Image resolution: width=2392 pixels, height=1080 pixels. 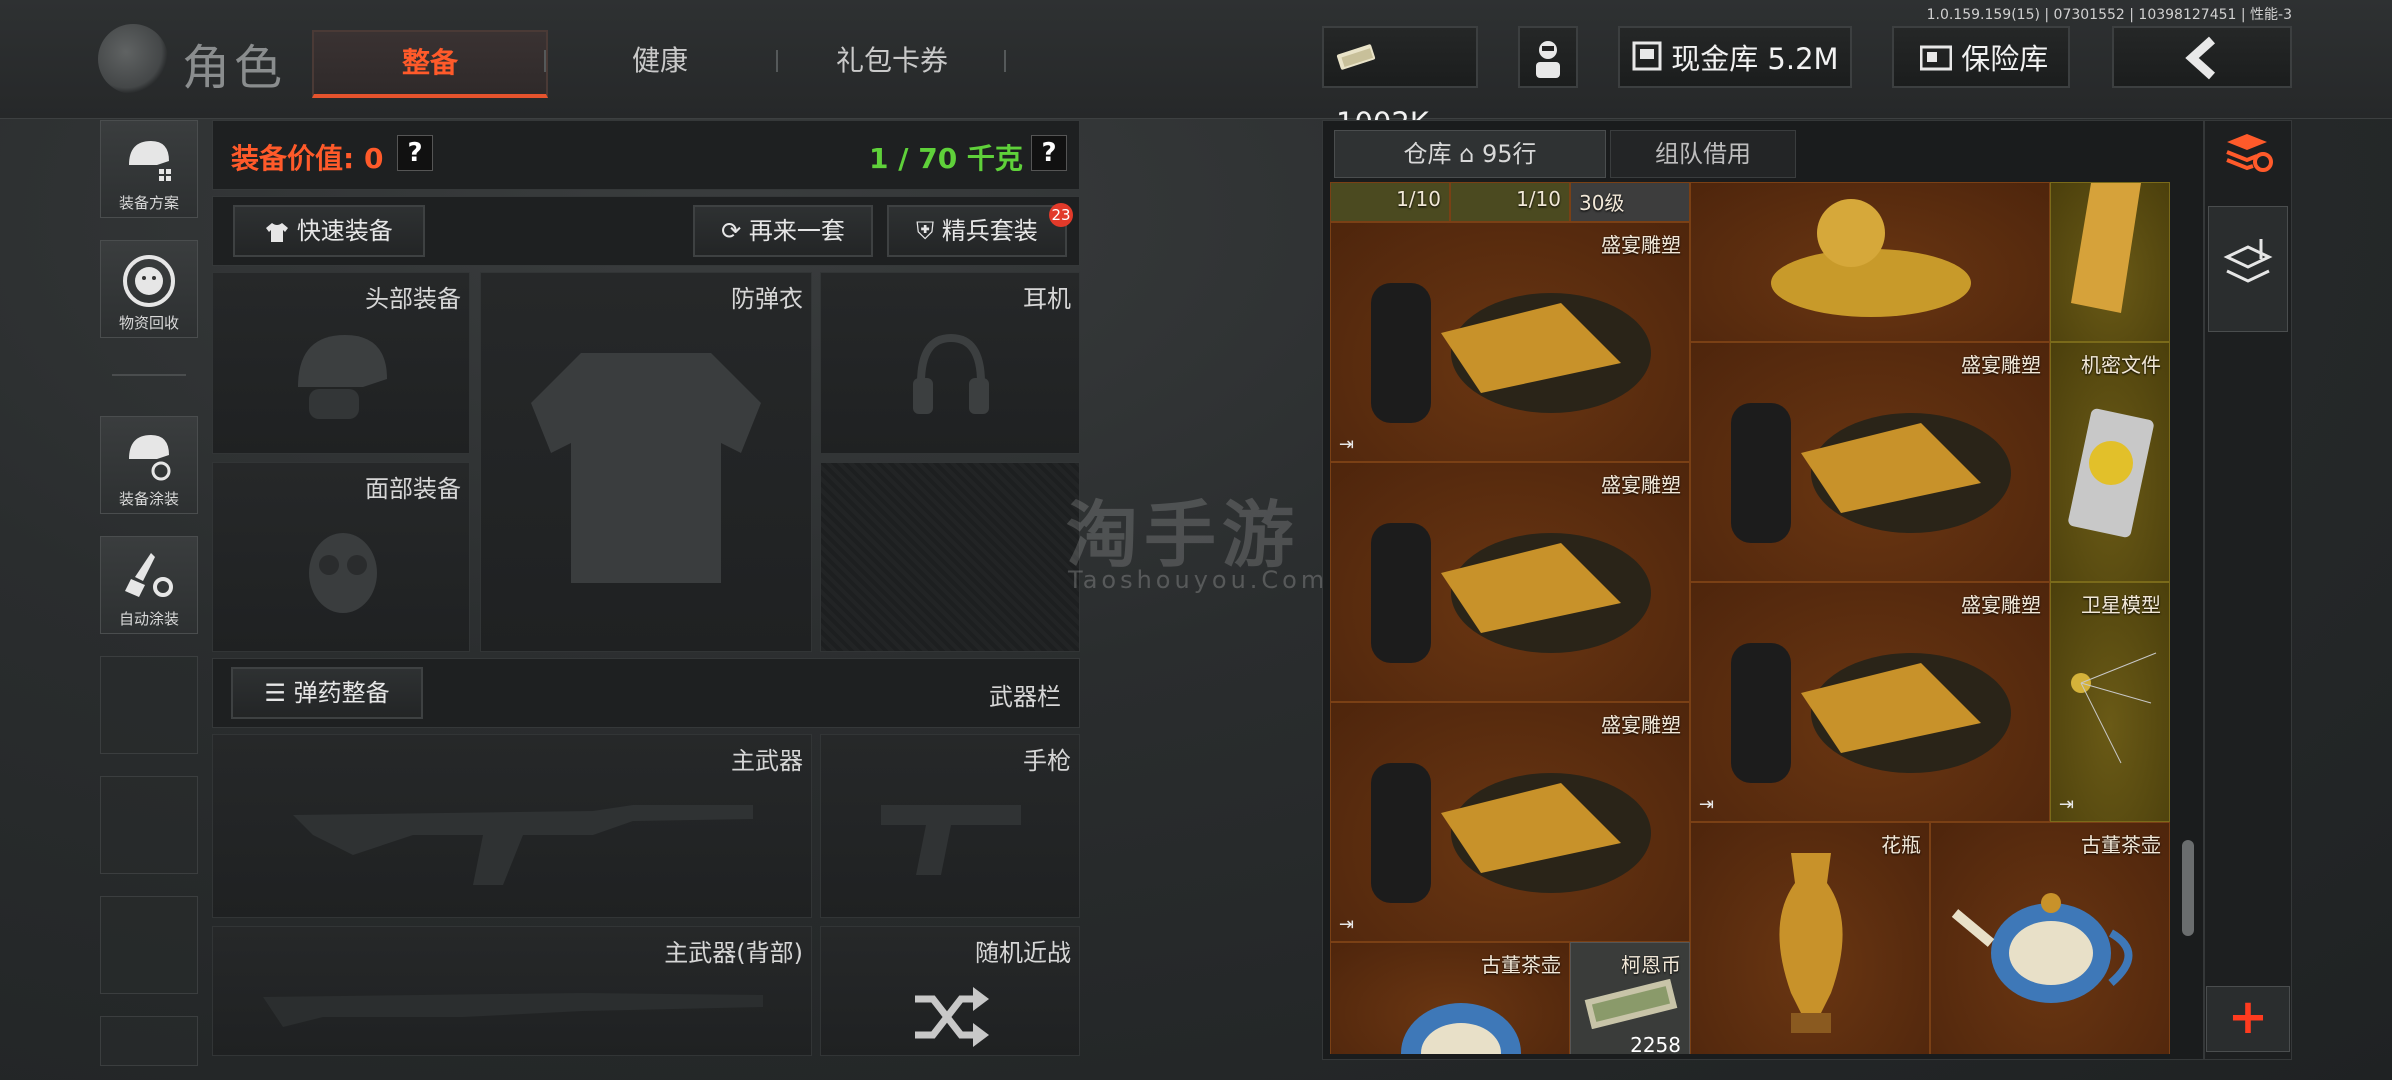 What do you see at coordinates (1061, 215) in the screenshot?
I see `elite-badge: 23` at bounding box center [1061, 215].